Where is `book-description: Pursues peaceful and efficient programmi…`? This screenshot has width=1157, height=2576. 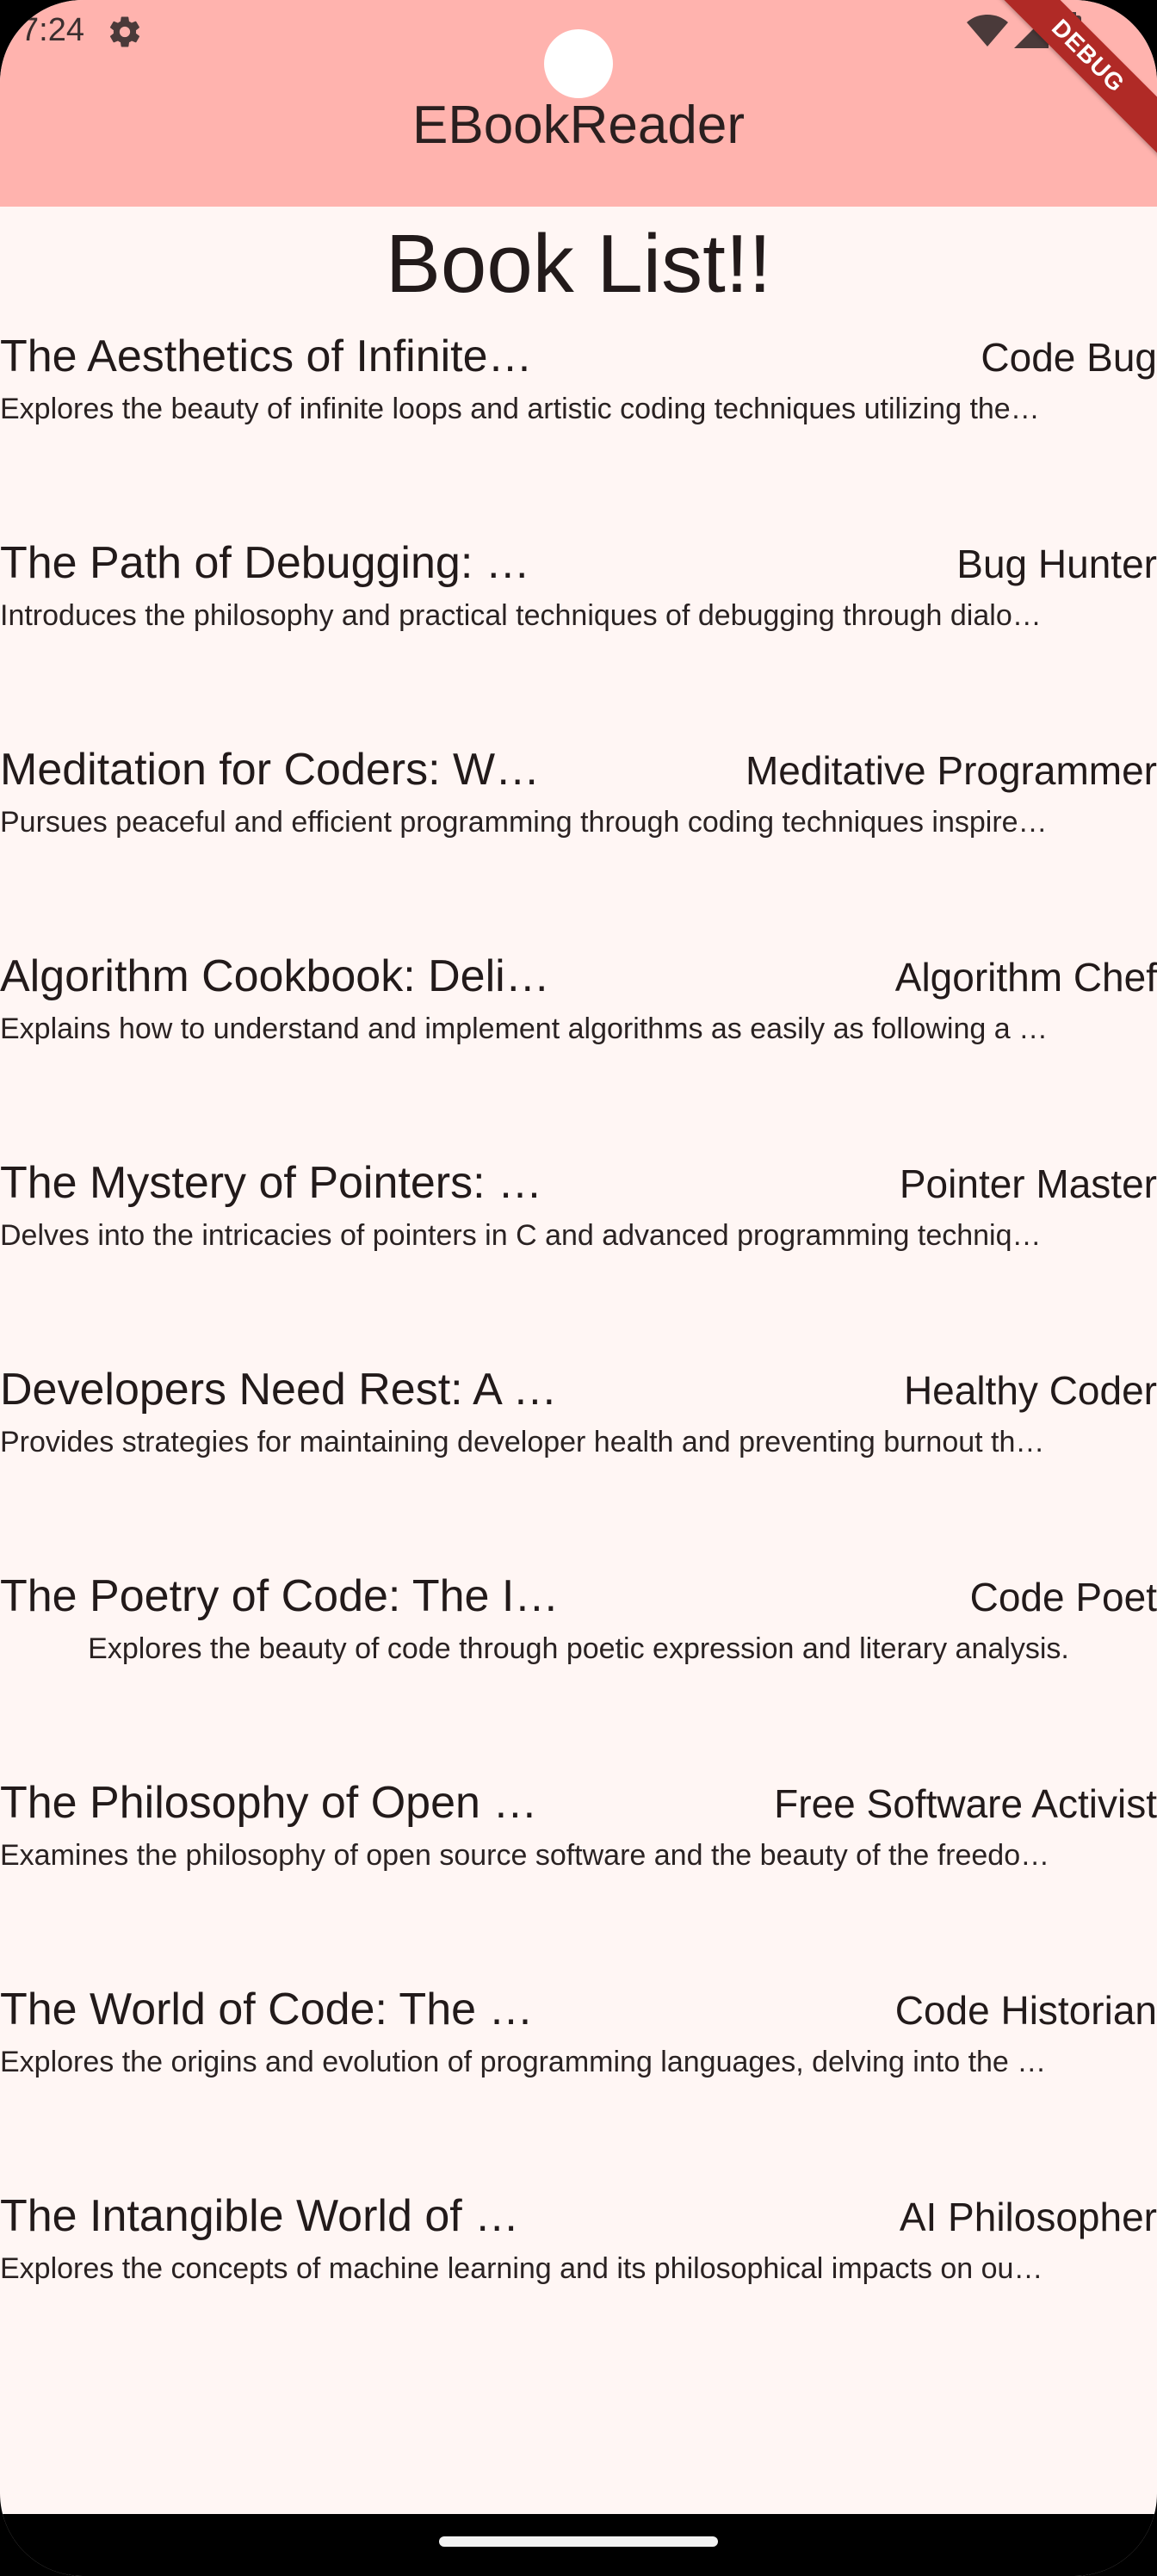 book-description: Pursues peaceful and efficient programmi… is located at coordinates (524, 823).